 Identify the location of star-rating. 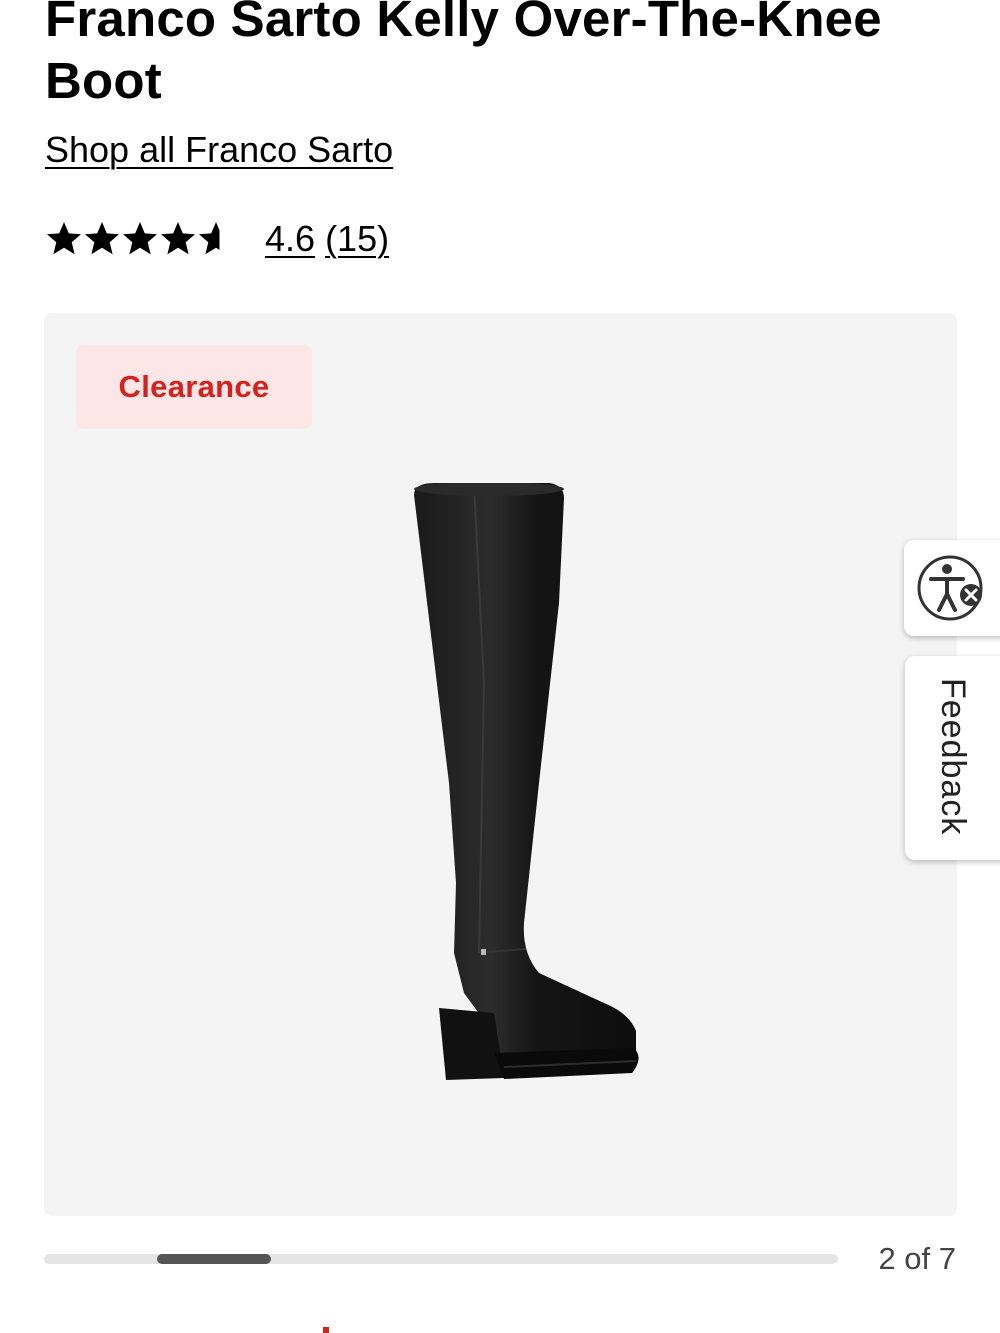
(140, 239).